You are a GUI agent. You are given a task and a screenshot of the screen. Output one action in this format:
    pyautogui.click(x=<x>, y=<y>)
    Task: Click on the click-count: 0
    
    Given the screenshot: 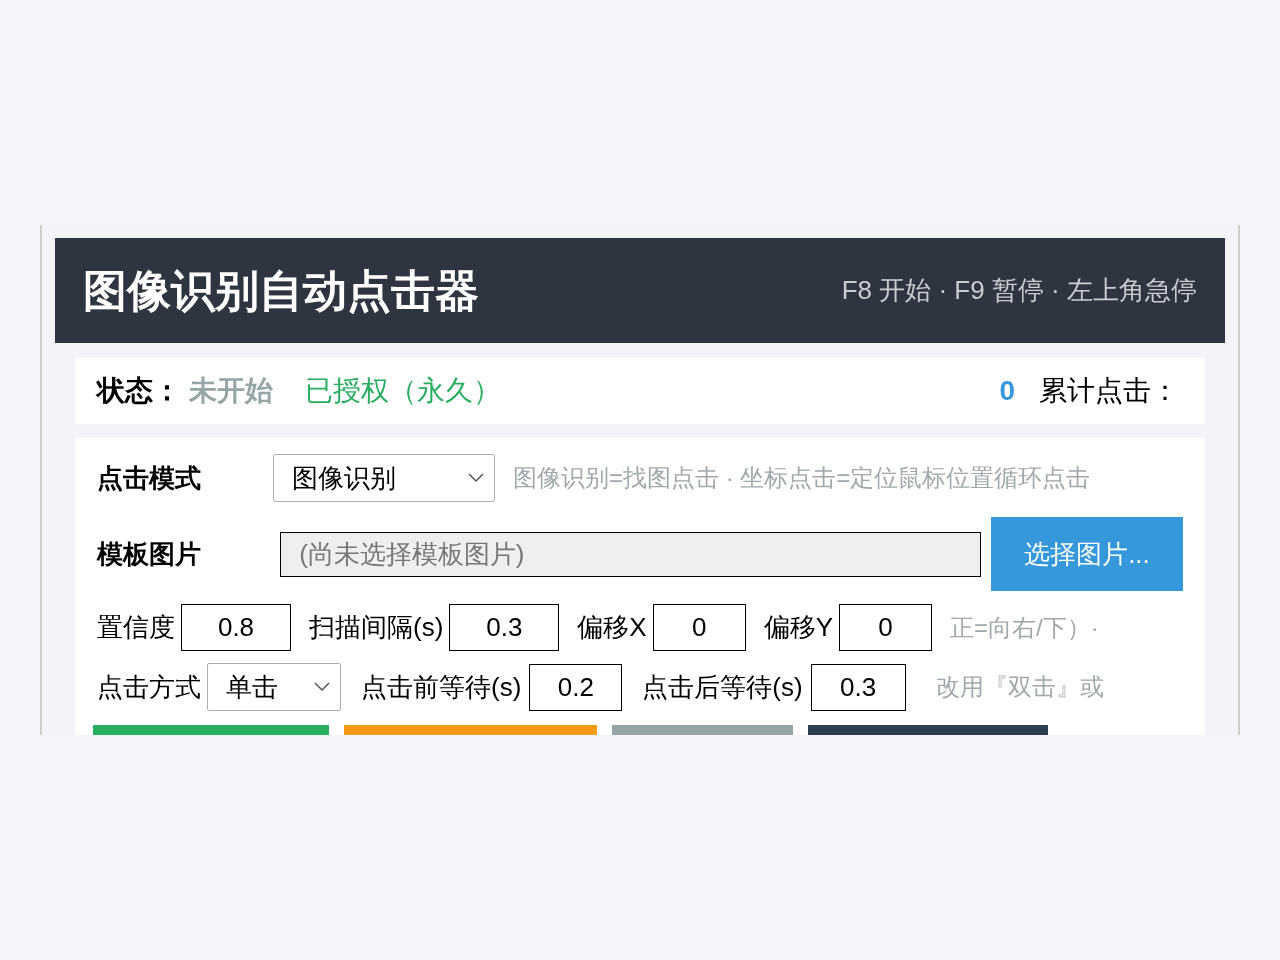 What is the action you would take?
    pyautogui.click(x=1007, y=391)
    